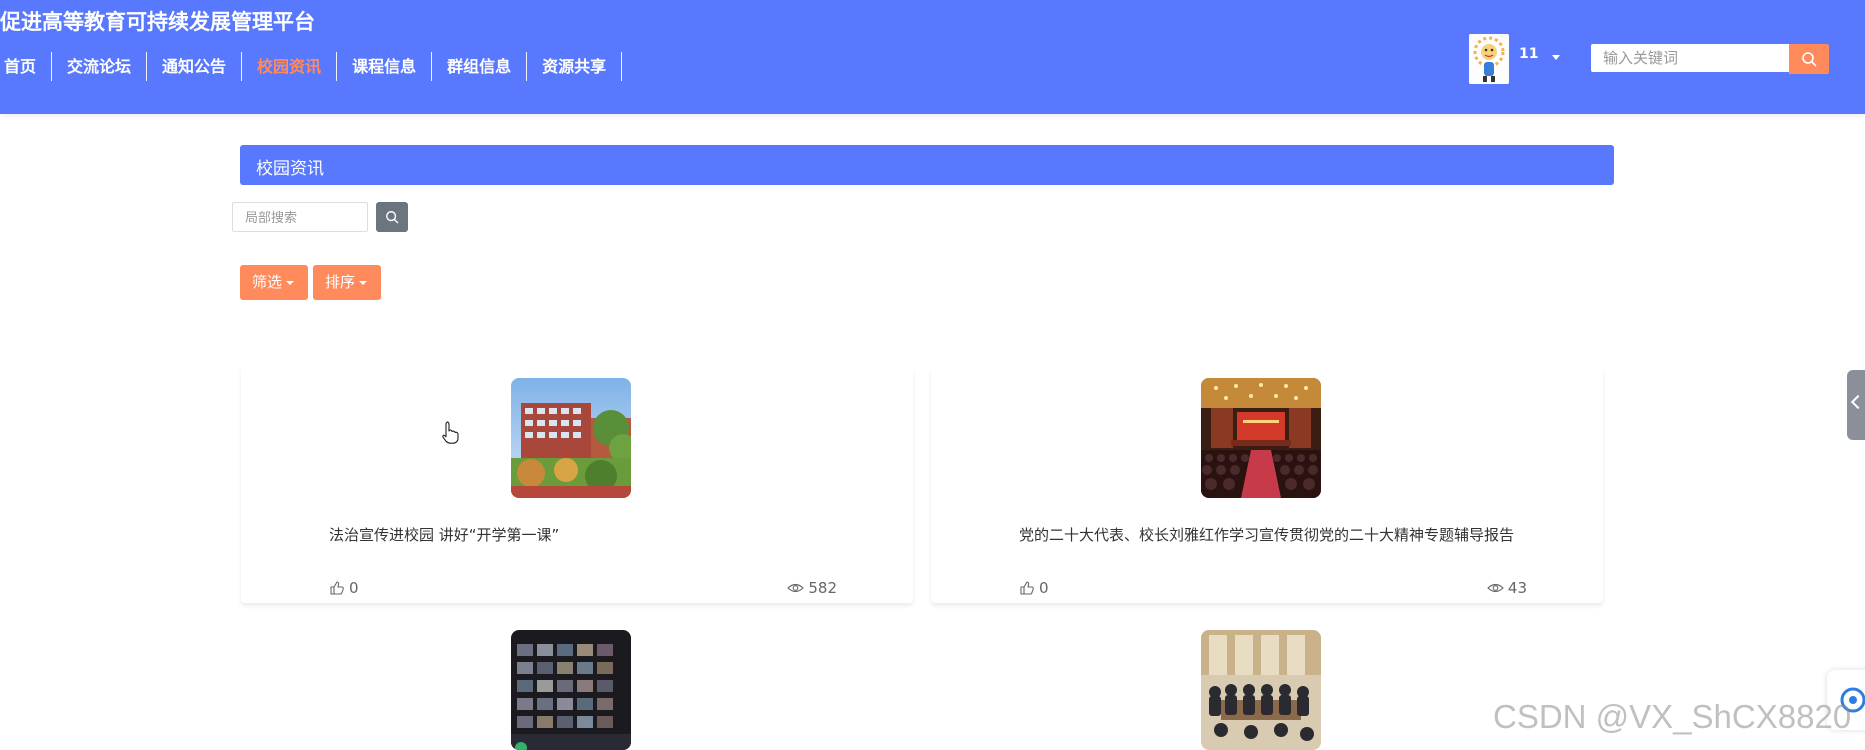 The height and width of the screenshot is (750, 1865). Describe the element at coordinates (100, 66) in the screenshot. I see `nav-item-forum: 交流论坛` at that location.